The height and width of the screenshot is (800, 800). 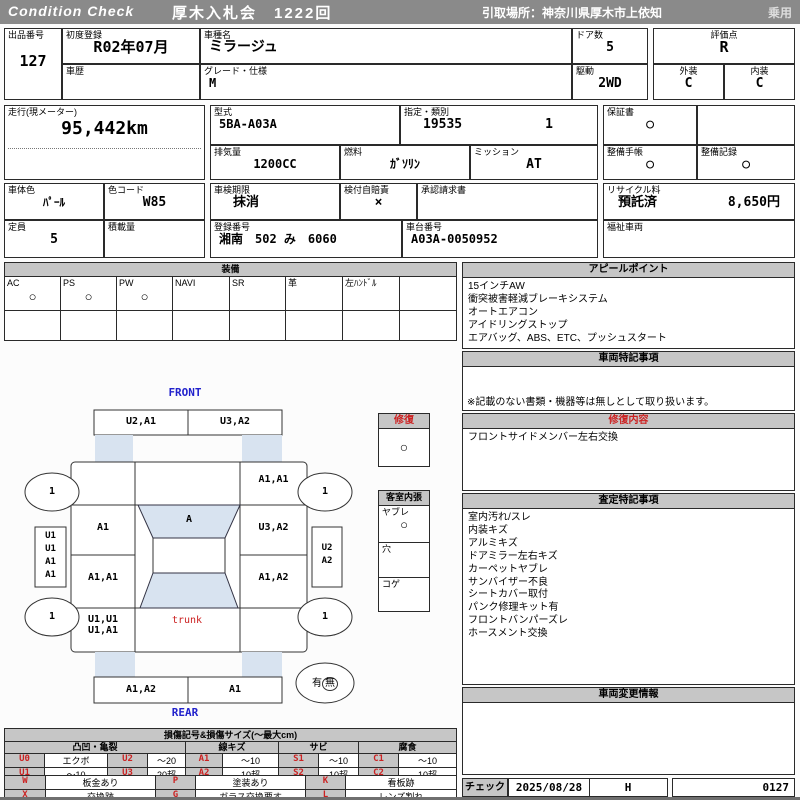 What do you see at coordinates (378, 202) in the screenshot?
I see `insurance-value: ×` at bounding box center [378, 202].